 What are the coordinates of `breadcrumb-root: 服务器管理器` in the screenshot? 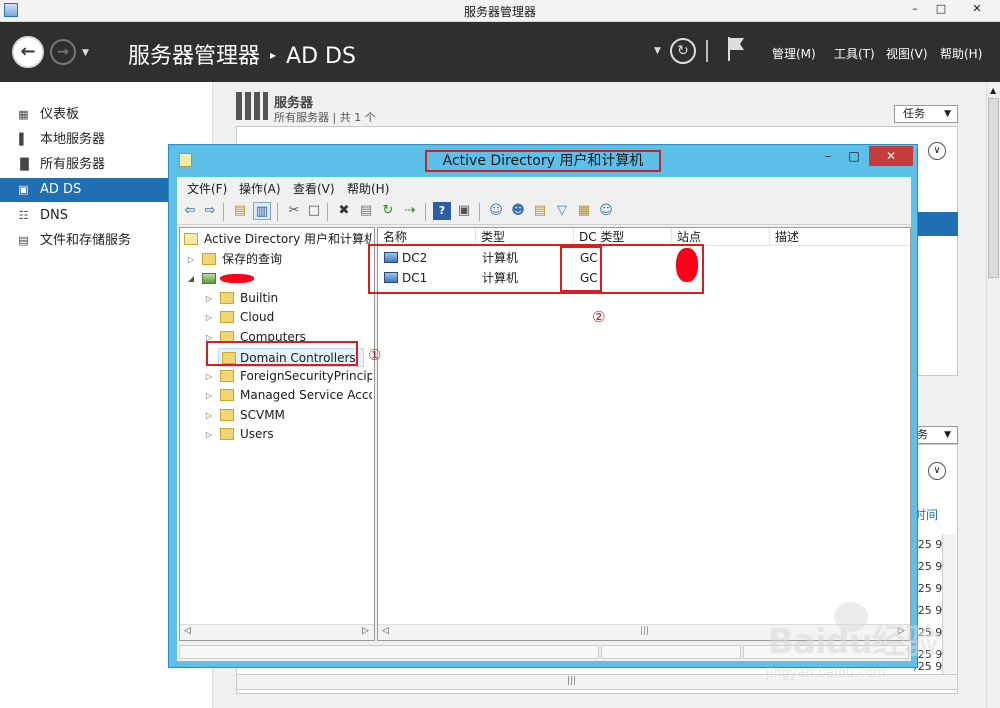 It's located at (194, 56).